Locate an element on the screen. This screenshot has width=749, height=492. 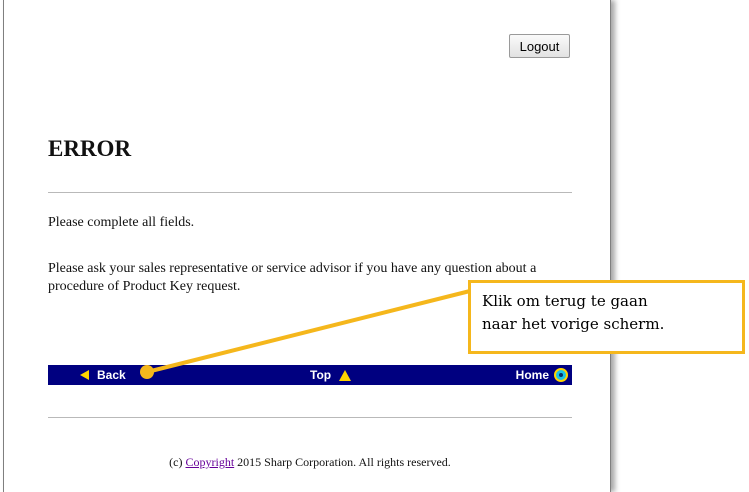
callout-line-2: naar het vorige scherm. is located at coordinates (573, 324).